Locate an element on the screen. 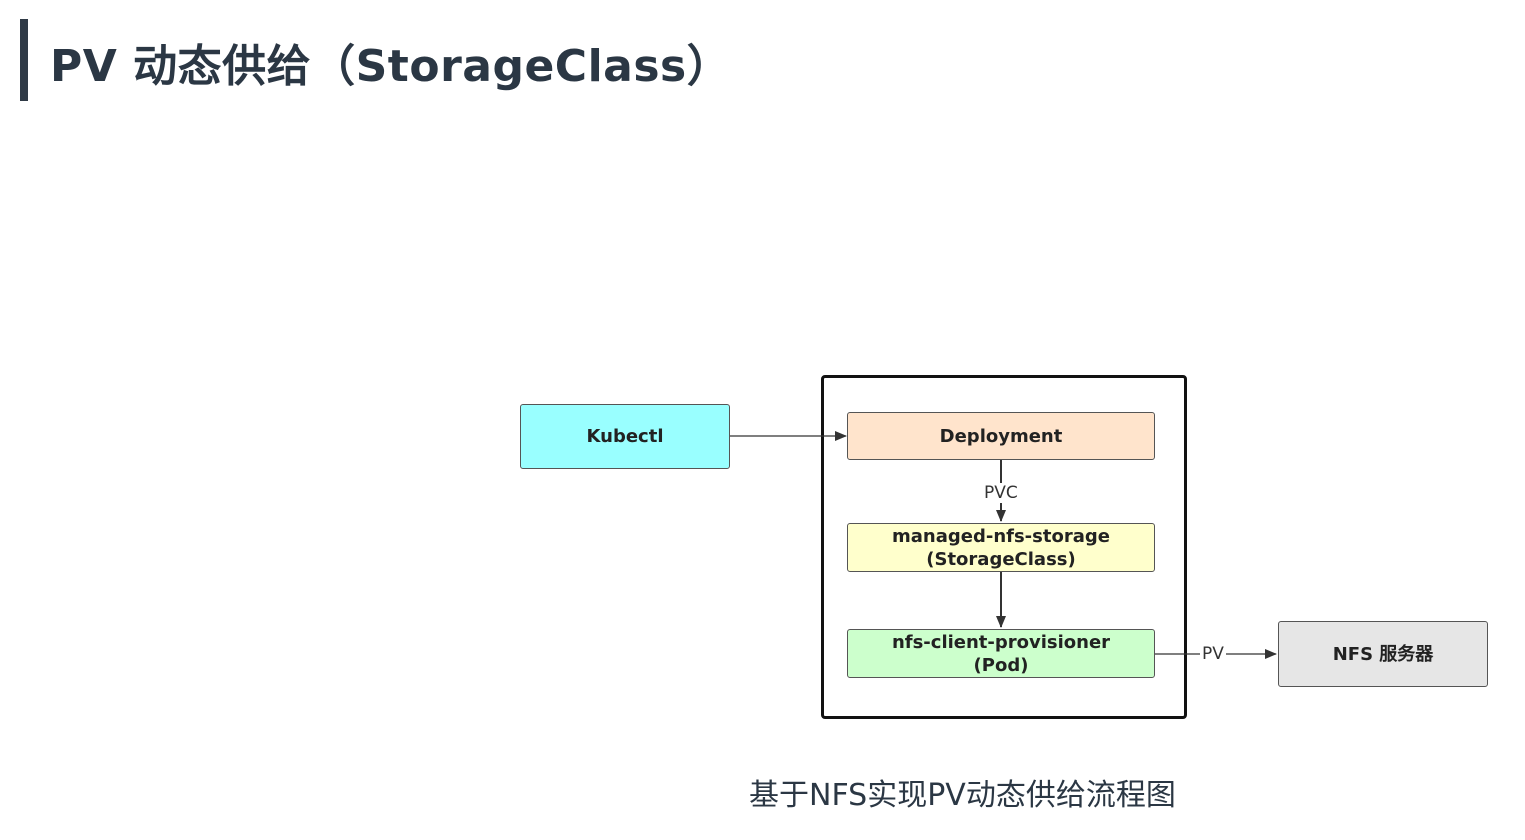 The image size is (1525, 840). nfs-server-node: NFS 服务器 is located at coordinates (1383, 654).